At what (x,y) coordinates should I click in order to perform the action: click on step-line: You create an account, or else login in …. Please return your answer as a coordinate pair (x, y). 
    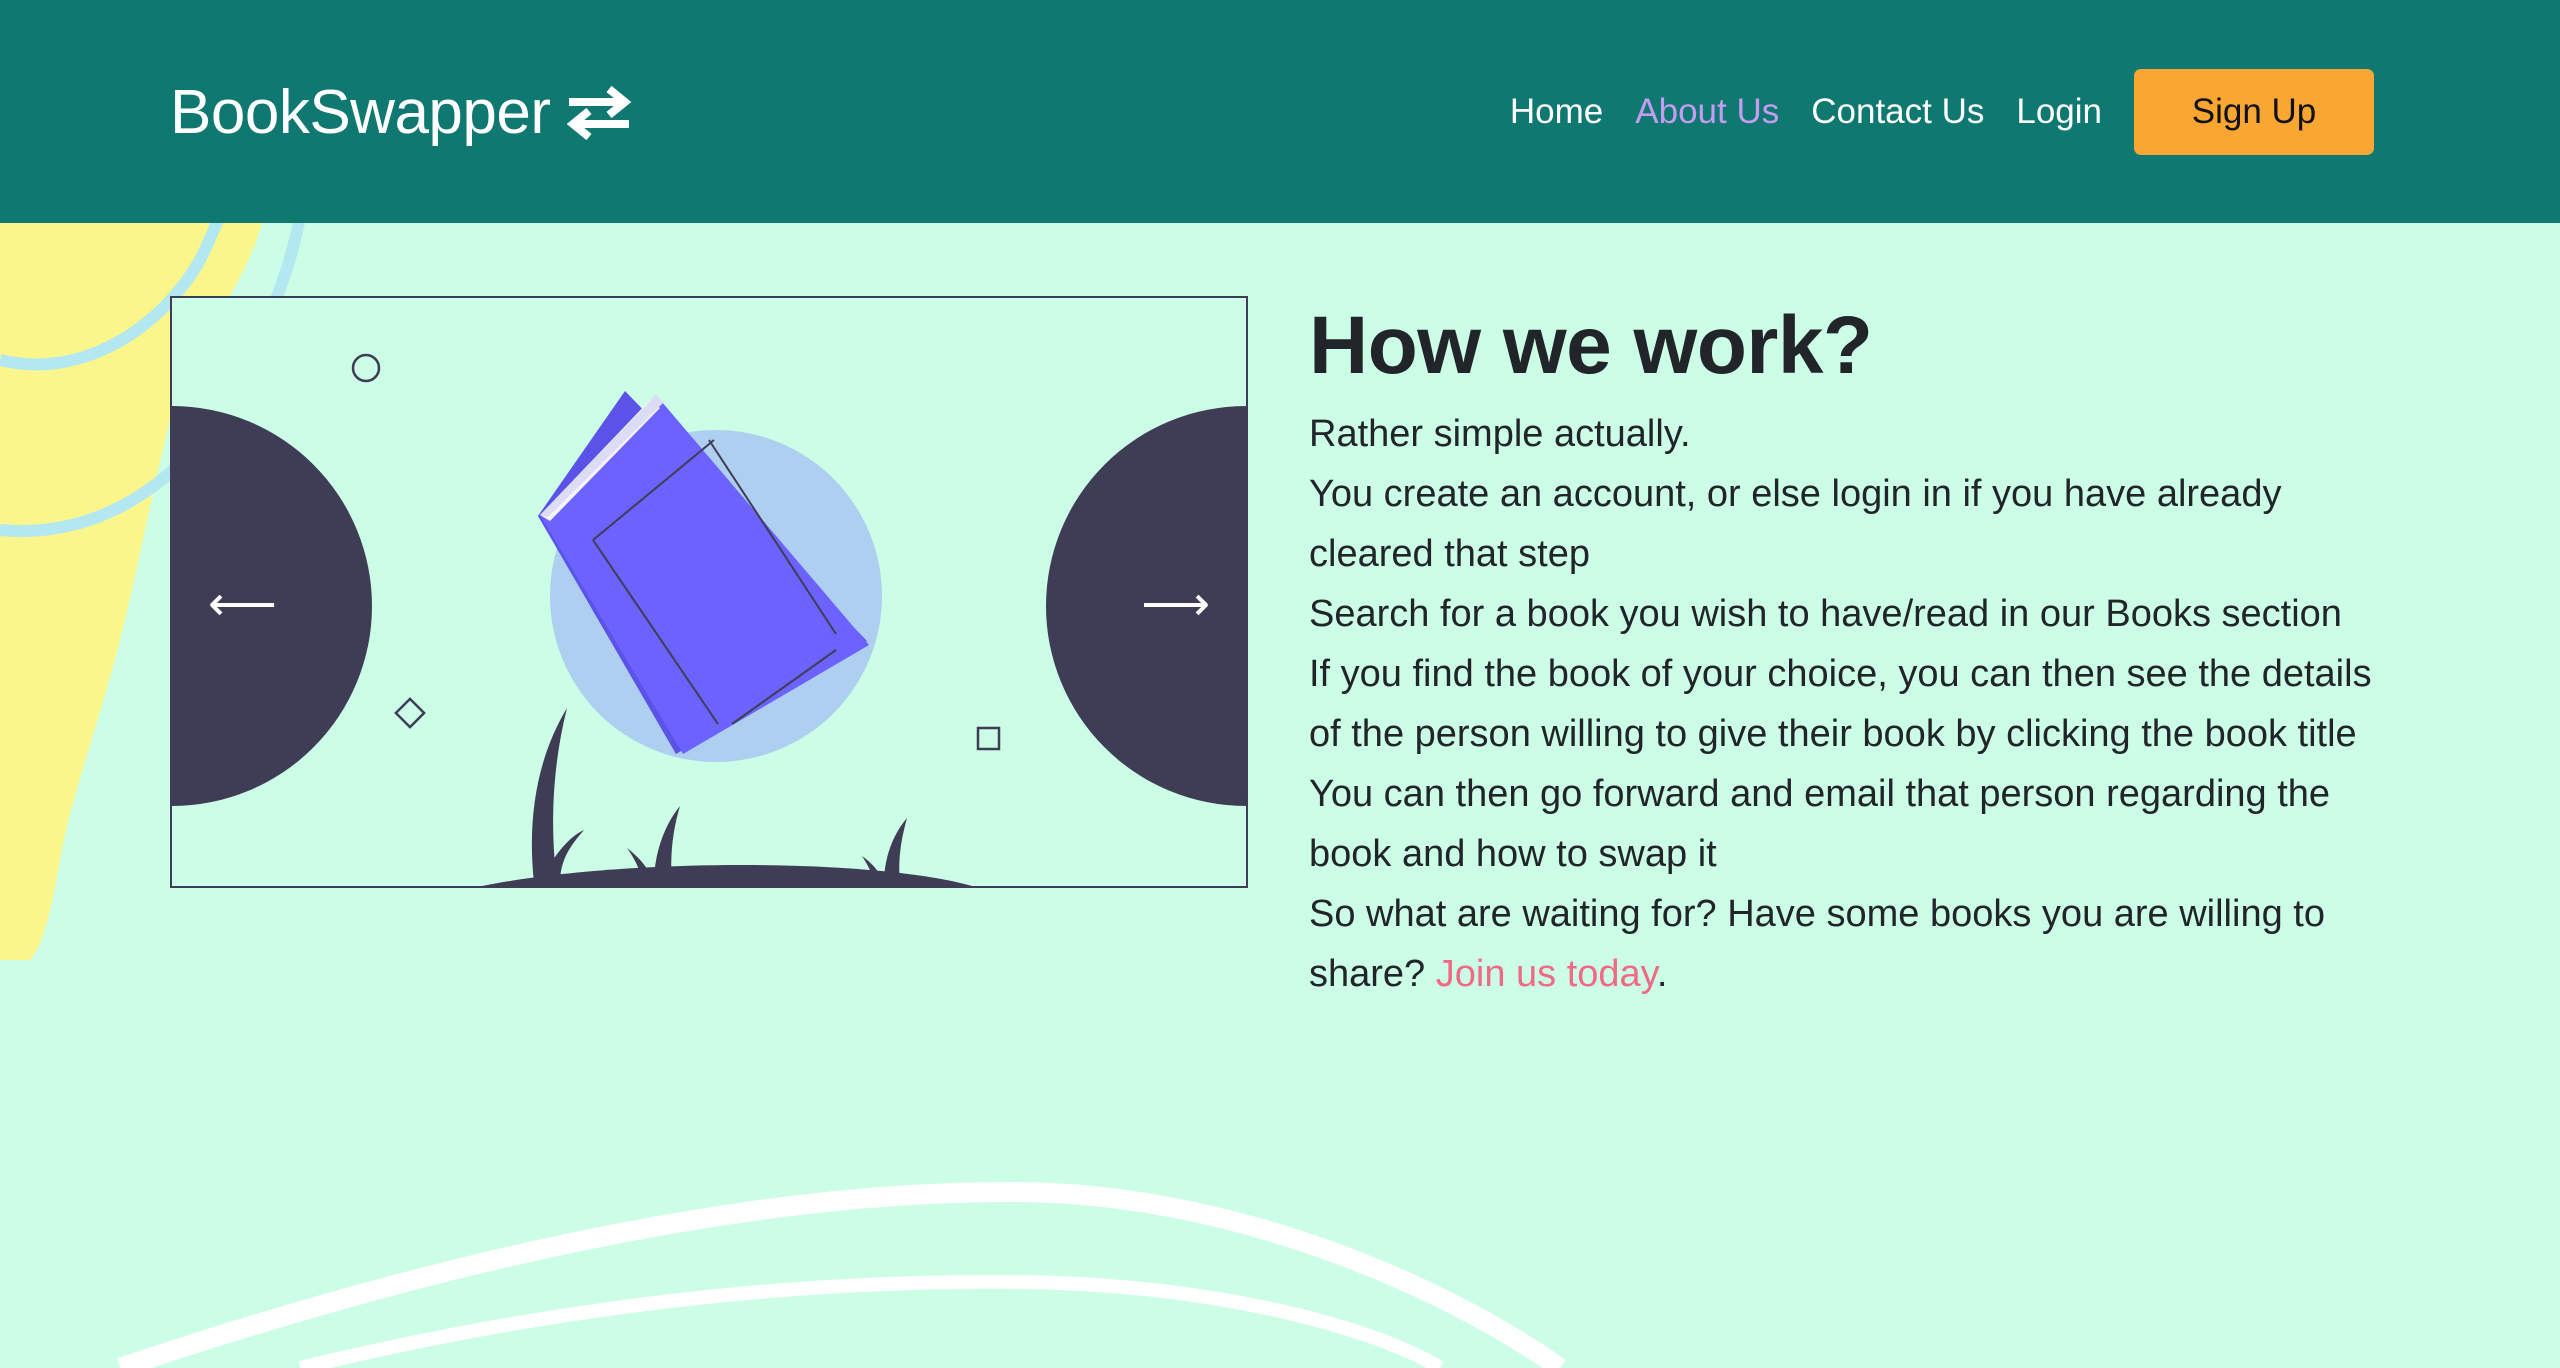
    Looking at the image, I should click on (1795, 524).